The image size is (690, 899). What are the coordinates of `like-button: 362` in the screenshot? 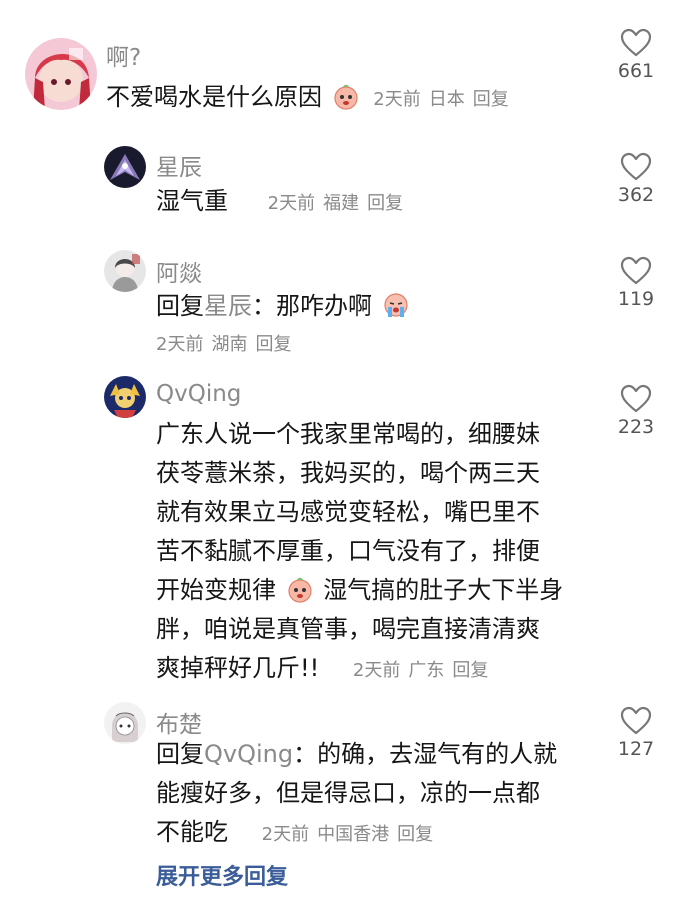 It's located at (636, 179).